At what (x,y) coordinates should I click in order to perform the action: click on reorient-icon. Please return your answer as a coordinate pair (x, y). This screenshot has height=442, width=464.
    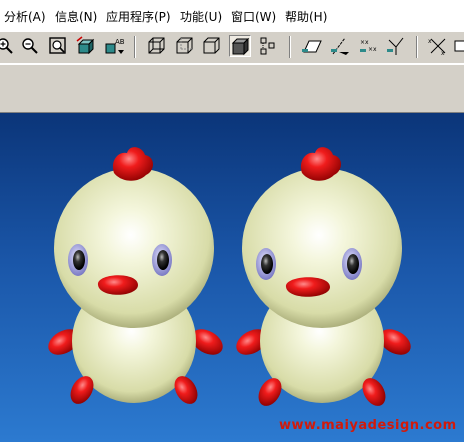
    Looking at the image, I should click on (85, 45).